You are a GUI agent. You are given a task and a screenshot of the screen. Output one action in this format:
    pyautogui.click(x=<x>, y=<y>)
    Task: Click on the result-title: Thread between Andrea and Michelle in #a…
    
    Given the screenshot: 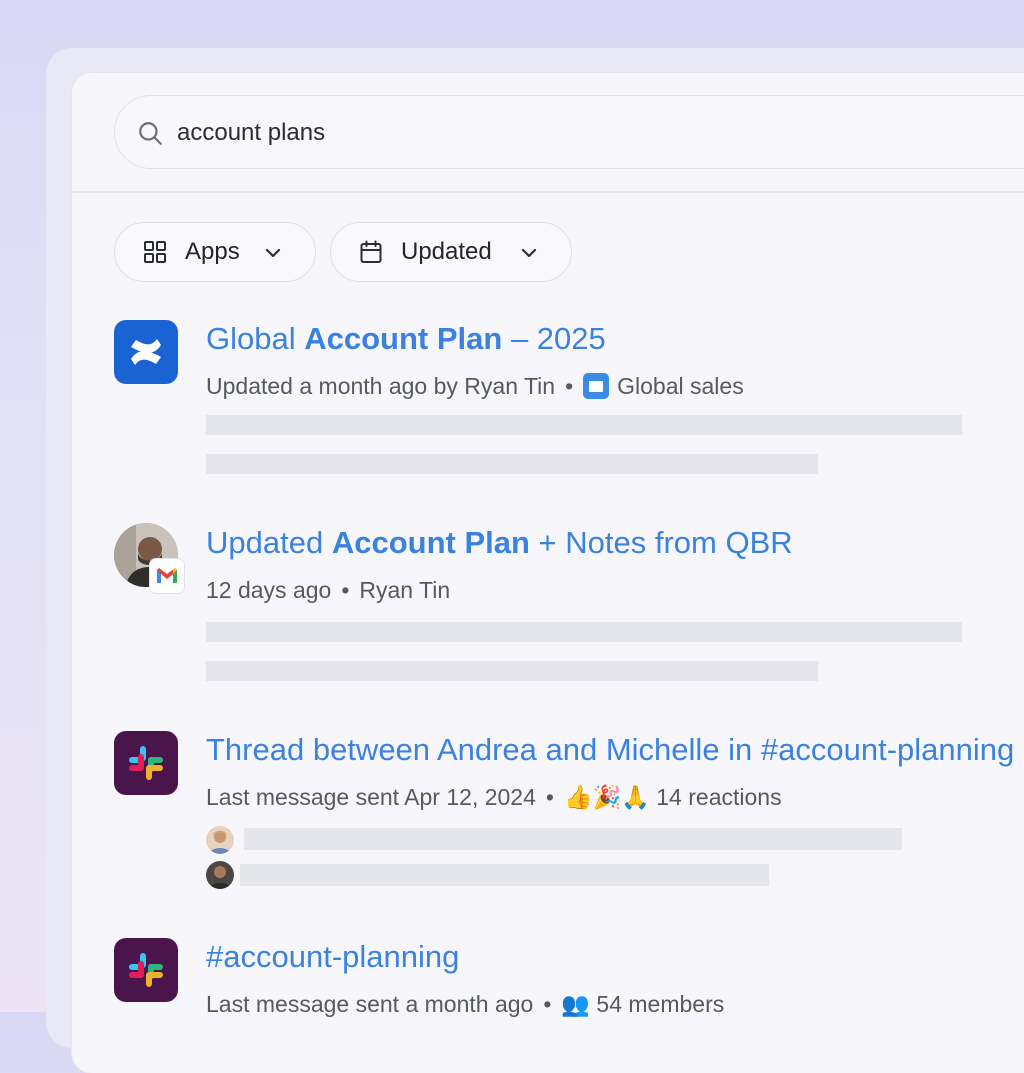 What is the action you would take?
    pyautogui.click(x=610, y=750)
    